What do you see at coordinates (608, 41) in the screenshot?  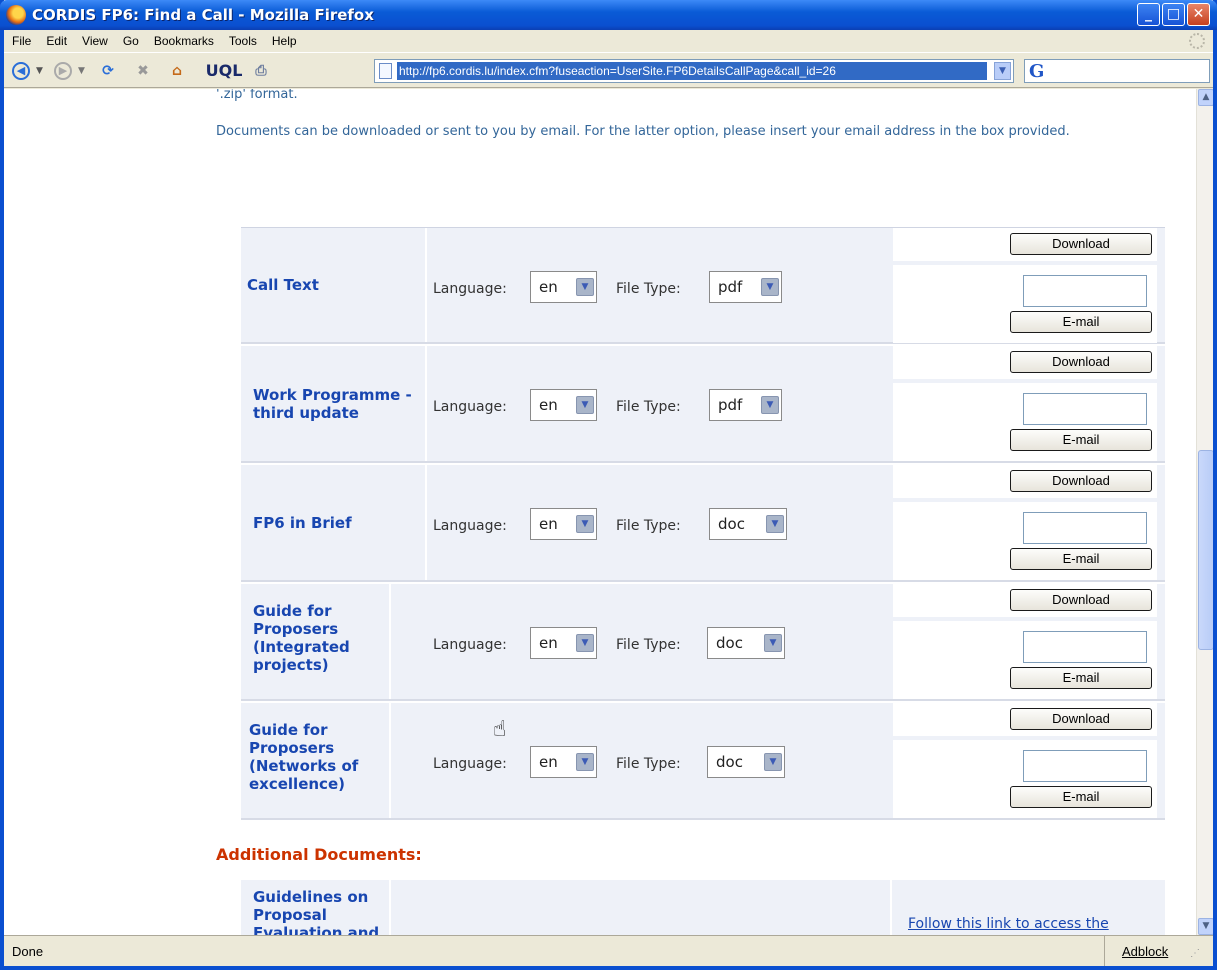 I see `menu-bar: File Edit View Go Bookmarks Tools Help` at bounding box center [608, 41].